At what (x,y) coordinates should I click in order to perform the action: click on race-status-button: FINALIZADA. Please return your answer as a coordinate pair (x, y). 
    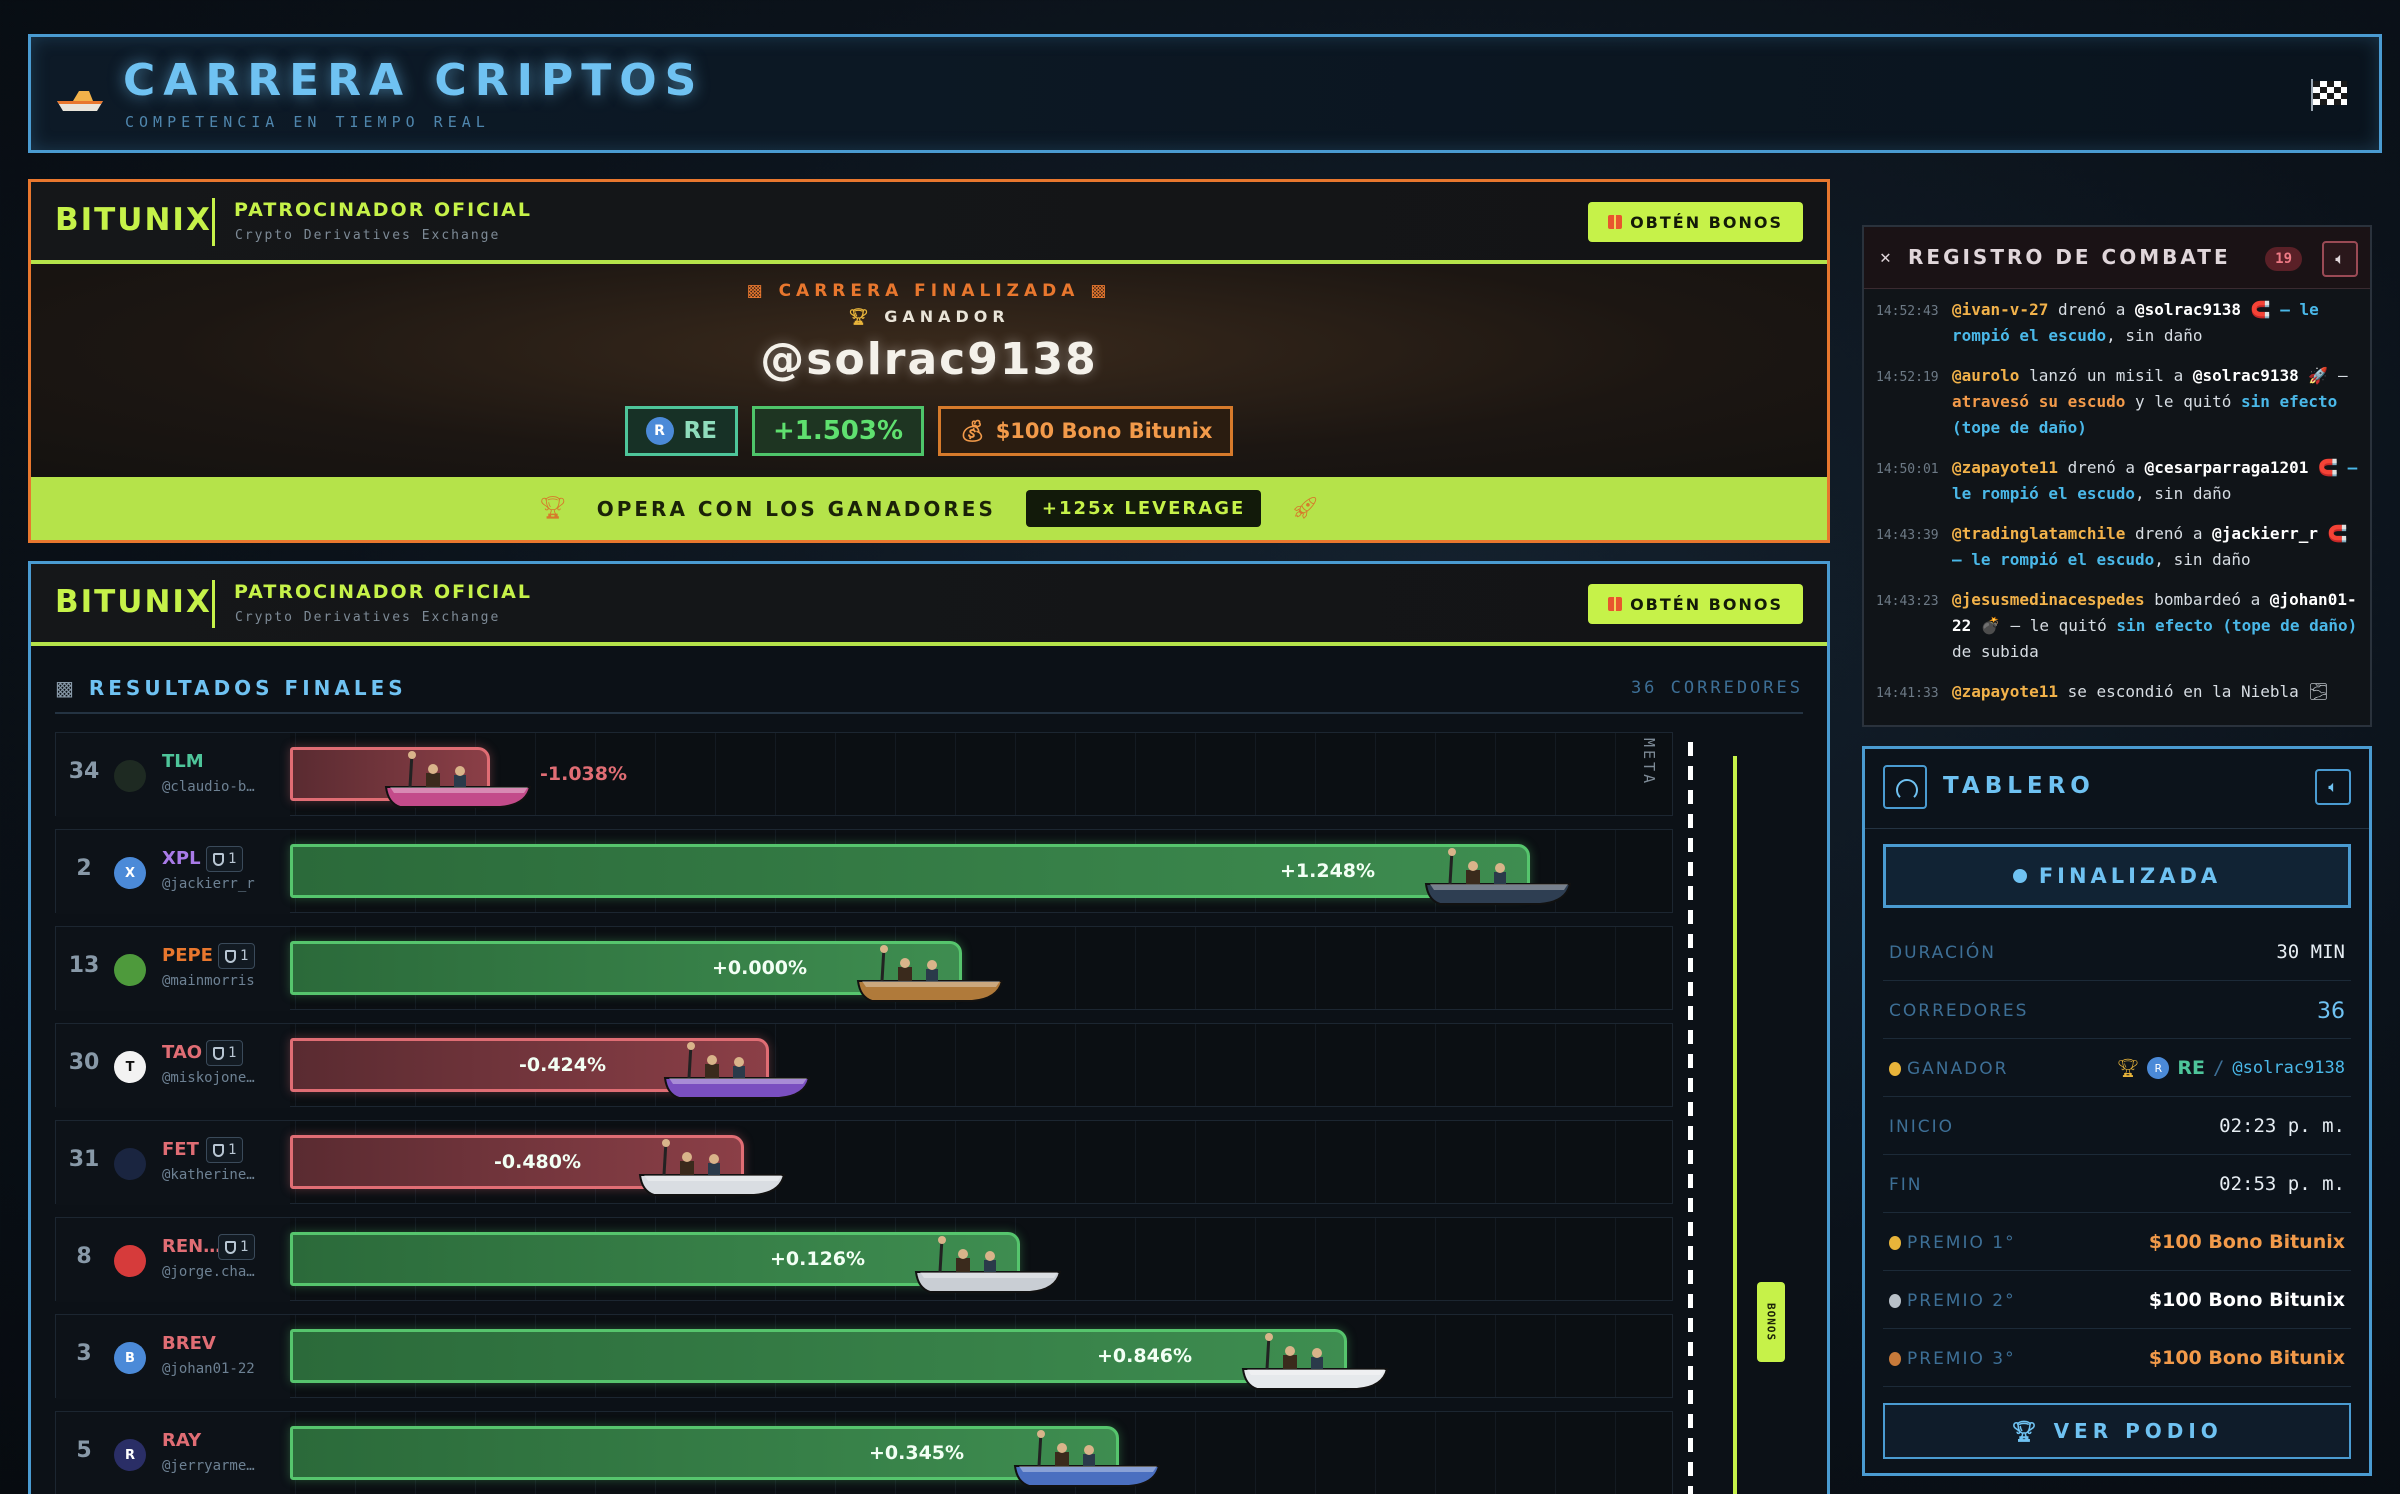
    Looking at the image, I should click on (2117, 876).